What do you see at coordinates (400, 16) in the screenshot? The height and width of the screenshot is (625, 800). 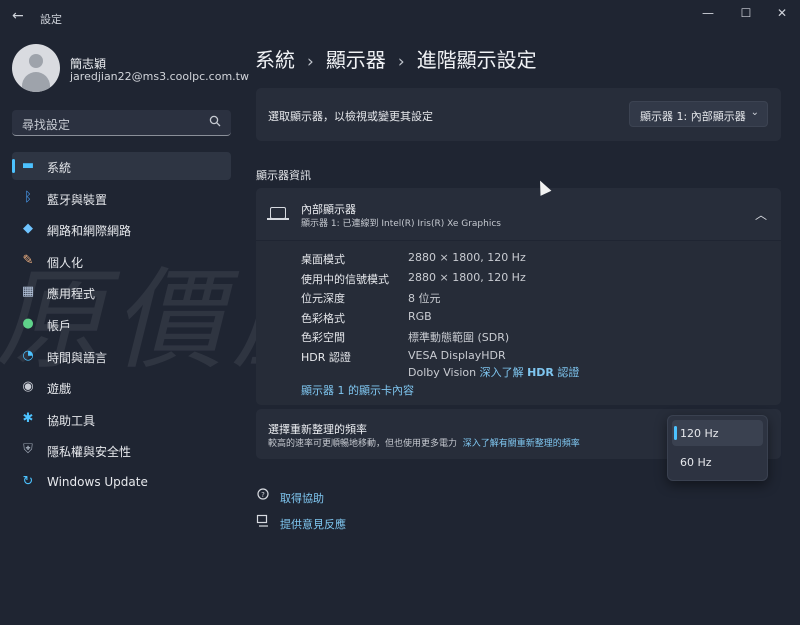 I see `title-bar: ← 設定 — ☐ ✕` at bounding box center [400, 16].